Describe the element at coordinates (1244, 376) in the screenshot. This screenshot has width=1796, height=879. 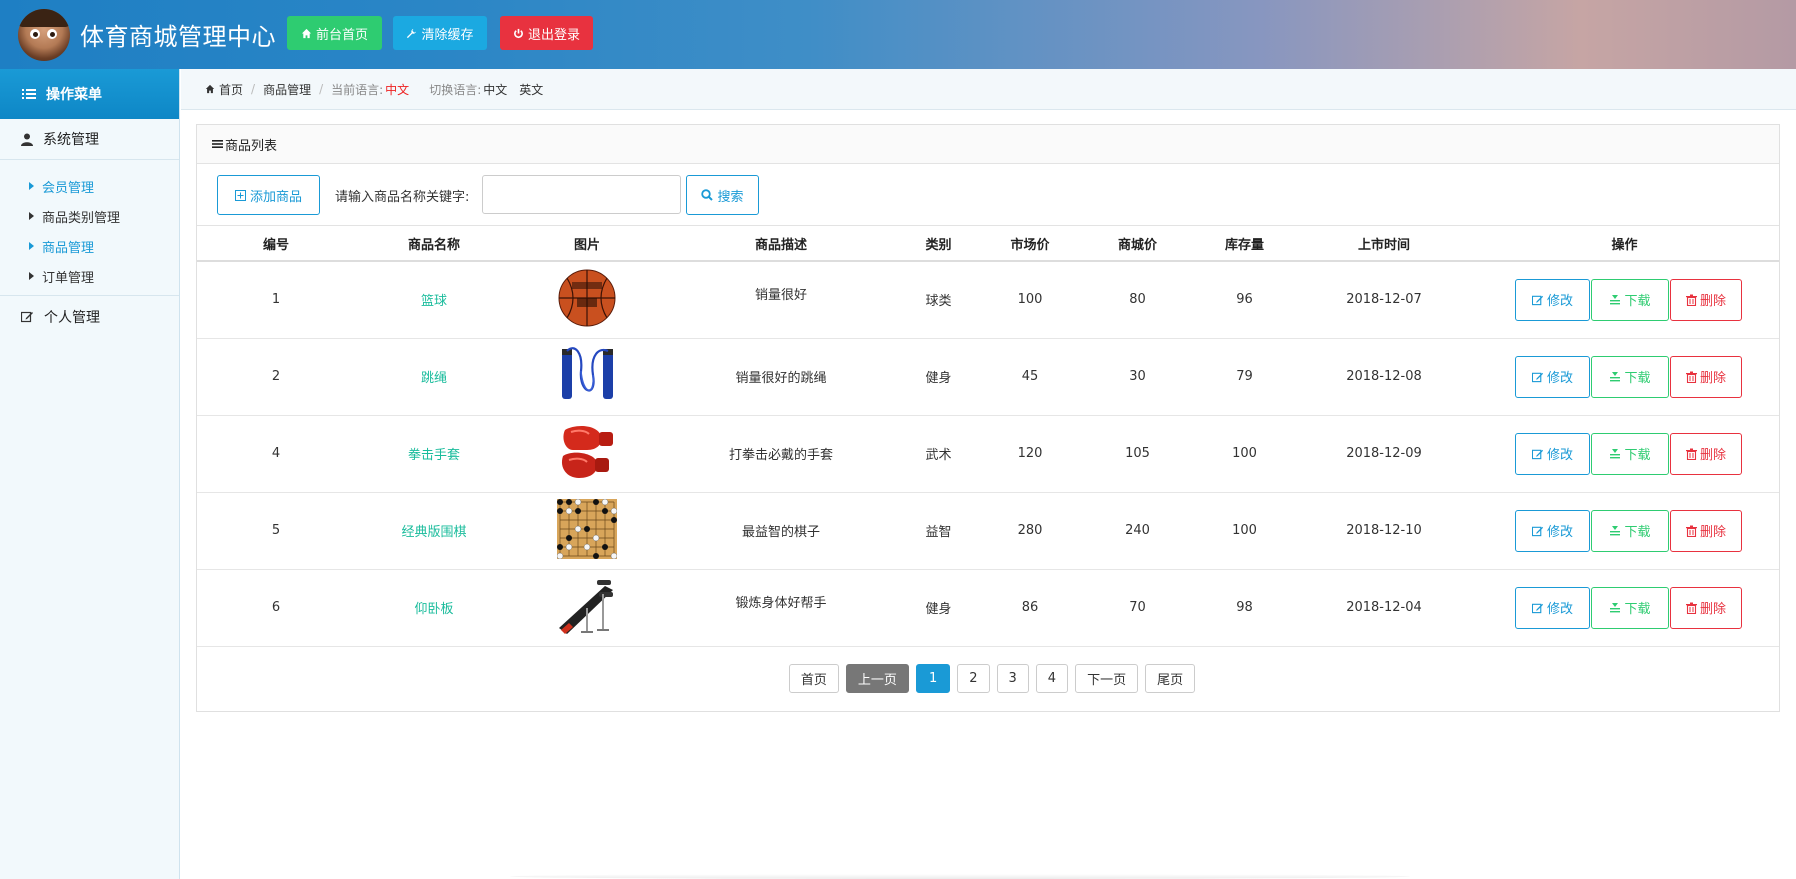
I see `cell-stock: 79` at that location.